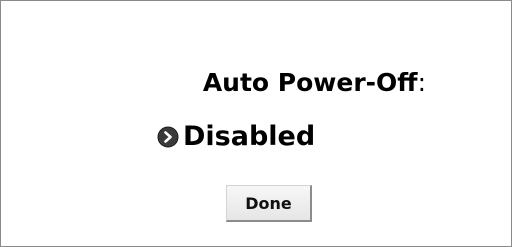  What do you see at coordinates (168, 137) in the screenshot?
I see `circle-chevron-right-icon` at bounding box center [168, 137].